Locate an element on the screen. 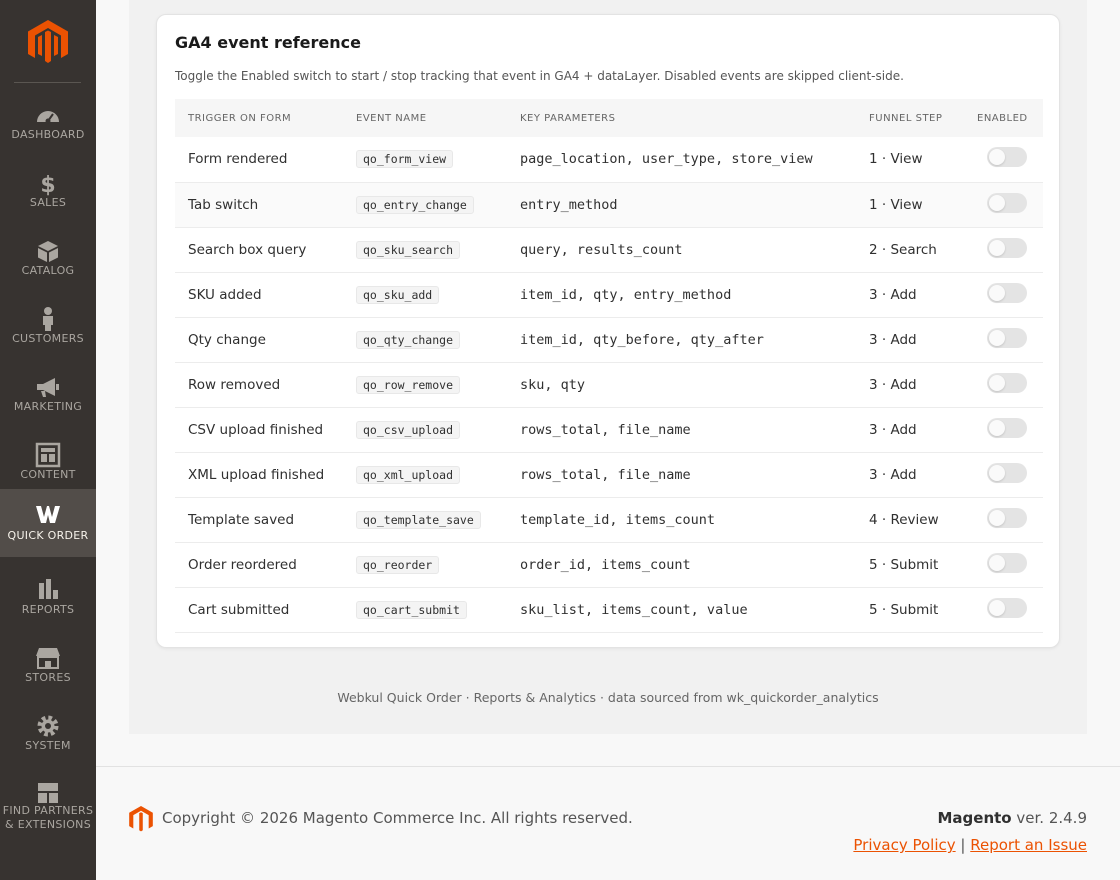 This screenshot has height=880, width=1120. dashboard-icon is located at coordinates (48, 115).